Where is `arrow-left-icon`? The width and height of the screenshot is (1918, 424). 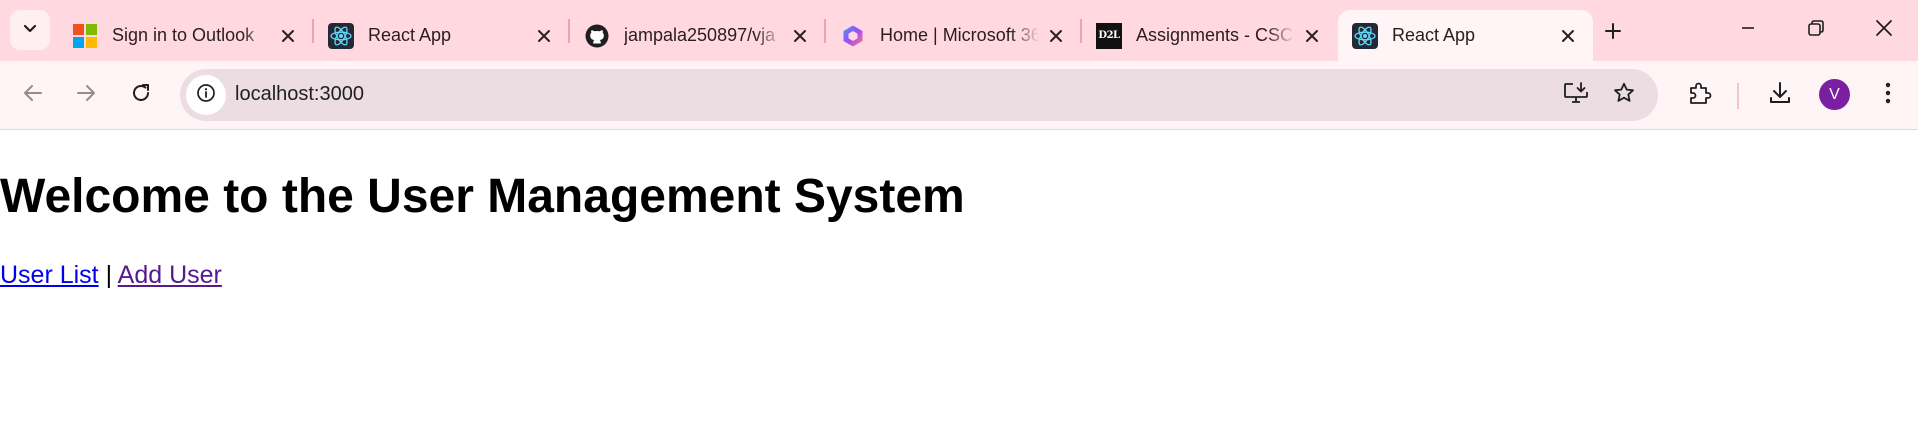 arrow-left-icon is located at coordinates (33, 95).